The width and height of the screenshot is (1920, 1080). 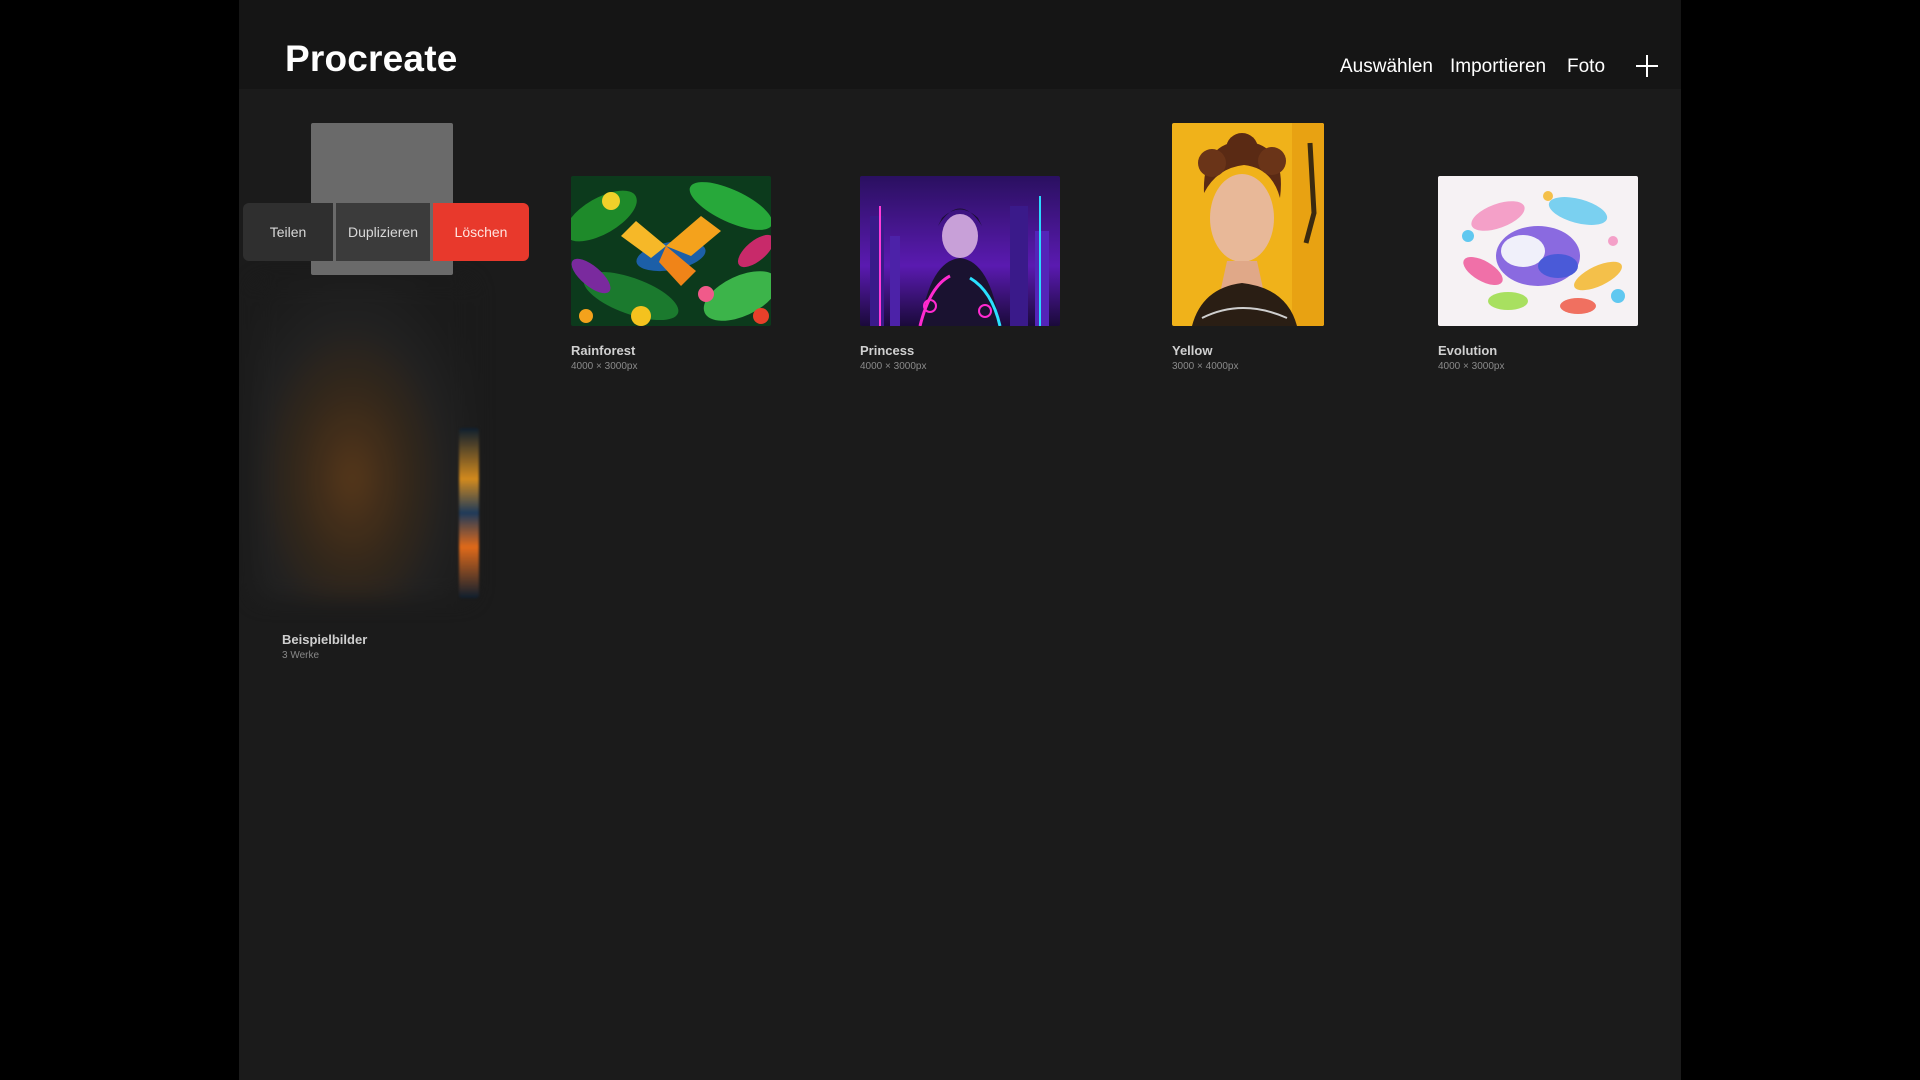 I want to click on stack-count: 3 Werke, so click(x=301, y=655).